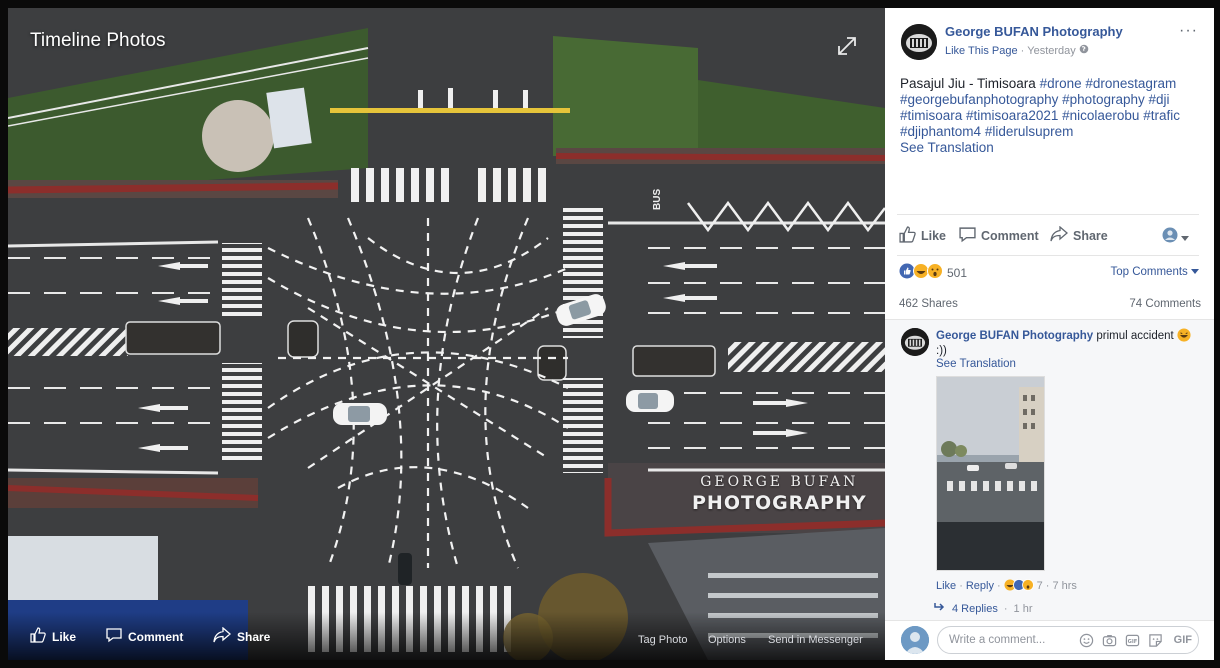 This screenshot has width=1220, height=668. What do you see at coordinates (915, 342) in the screenshot?
I see `commenter-avatar` at bounding box center [915, 342].